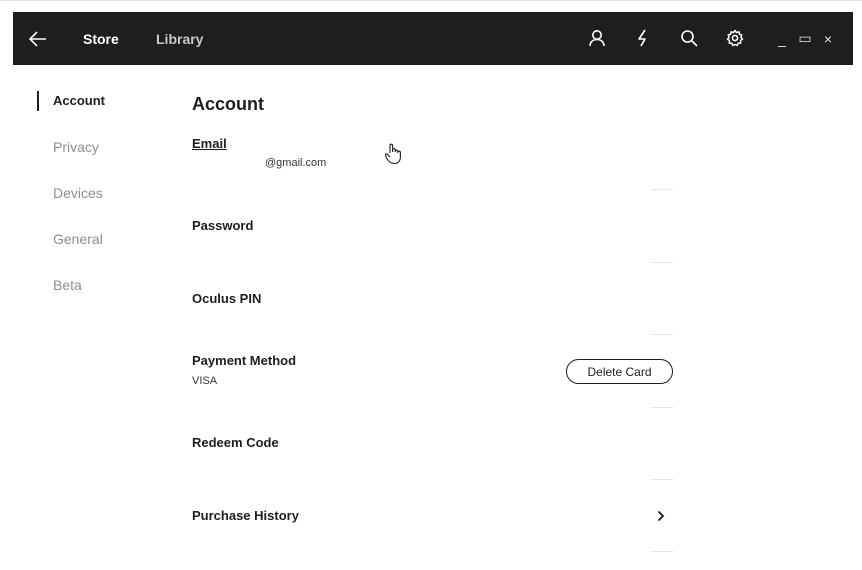 Image resolution: width=862 pixels, height=570 pixels. What do you see at coordinates (245, 515) in the screenshot?
I see `purchase-history-label: Purchase History` at bounding box center [245, 515].